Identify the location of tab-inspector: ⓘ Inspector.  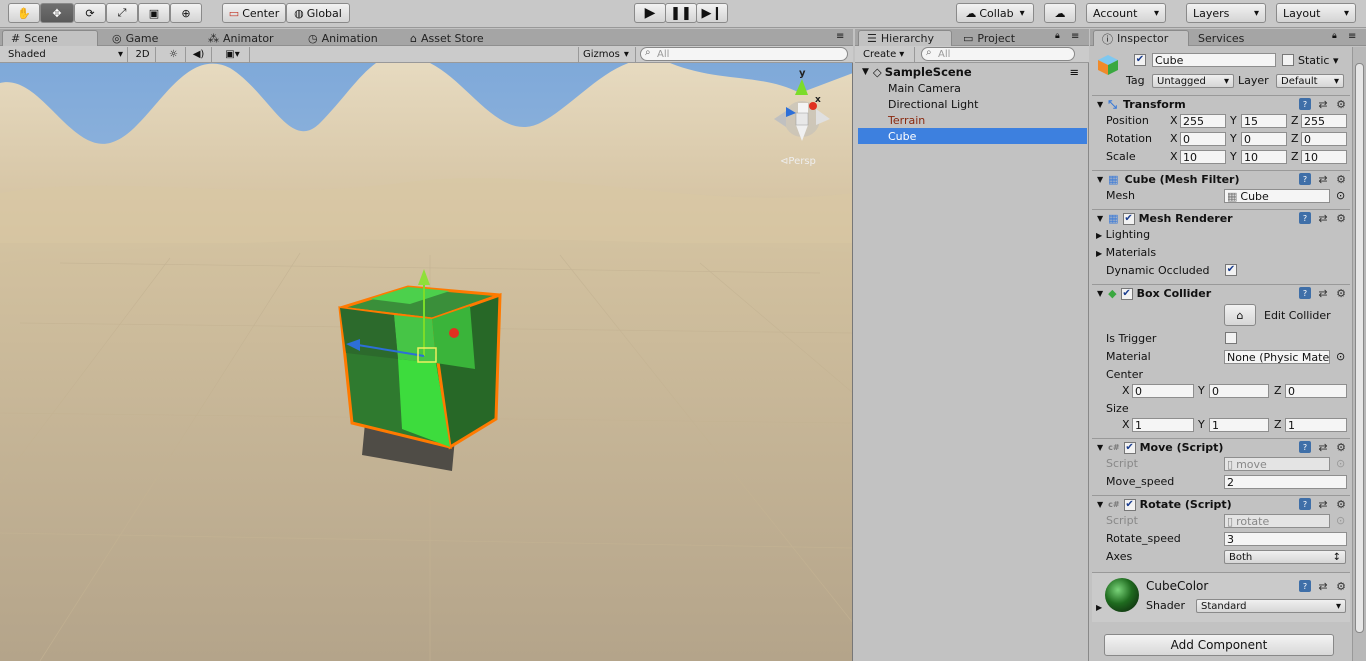
(1141, 38).